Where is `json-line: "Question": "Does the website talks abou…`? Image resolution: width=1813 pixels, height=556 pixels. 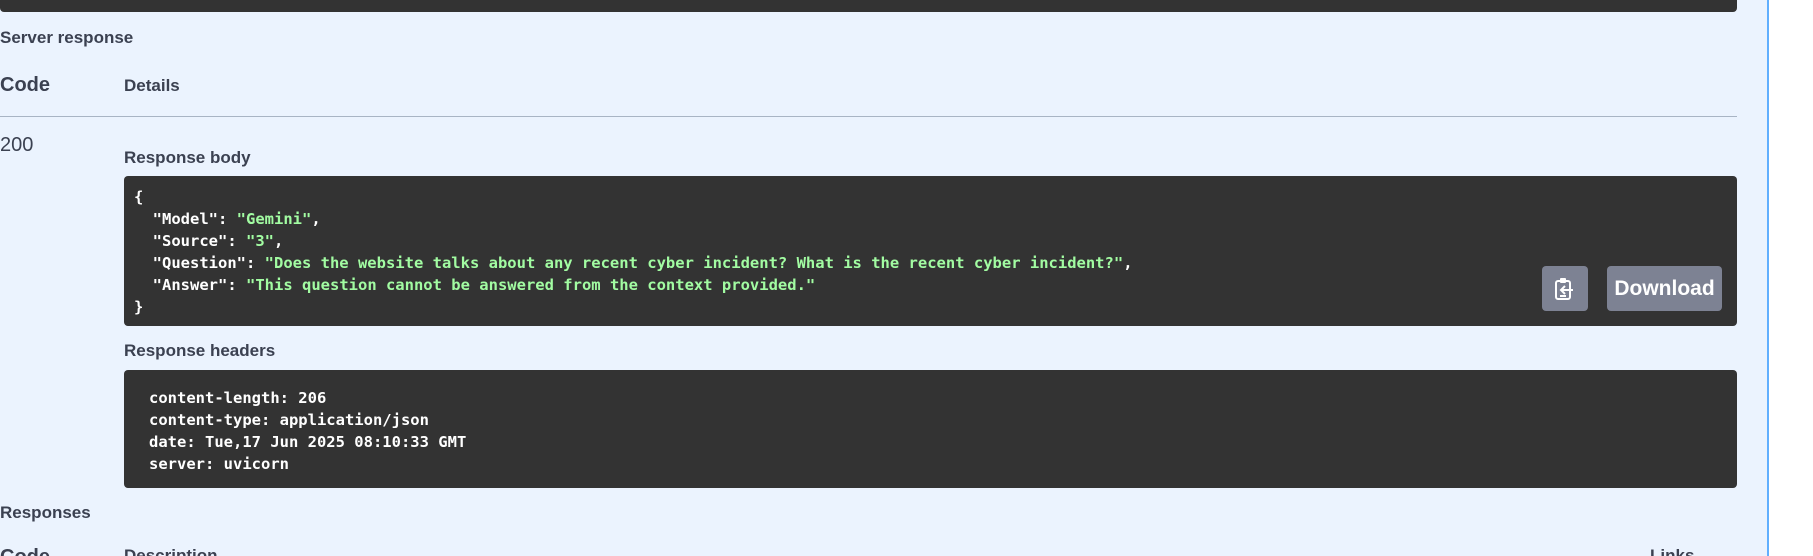 json-line: "Question": "Does the website talks abou… is located at coordinates (935, 263).